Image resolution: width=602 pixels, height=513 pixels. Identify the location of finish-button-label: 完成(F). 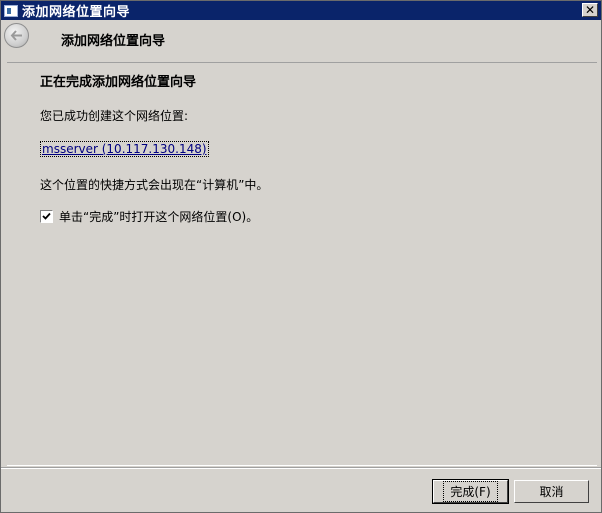
(470, 491).